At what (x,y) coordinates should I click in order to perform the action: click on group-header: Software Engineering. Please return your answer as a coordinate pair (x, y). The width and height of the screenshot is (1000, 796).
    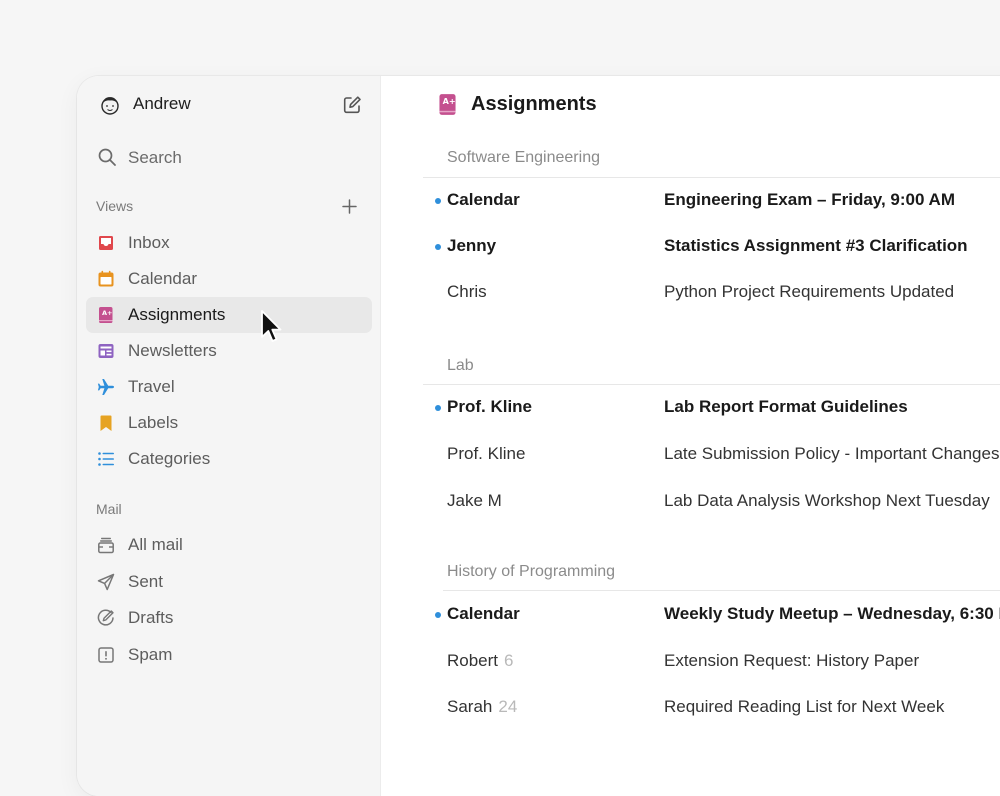
    Looking at the image, I should click on (523, 157).